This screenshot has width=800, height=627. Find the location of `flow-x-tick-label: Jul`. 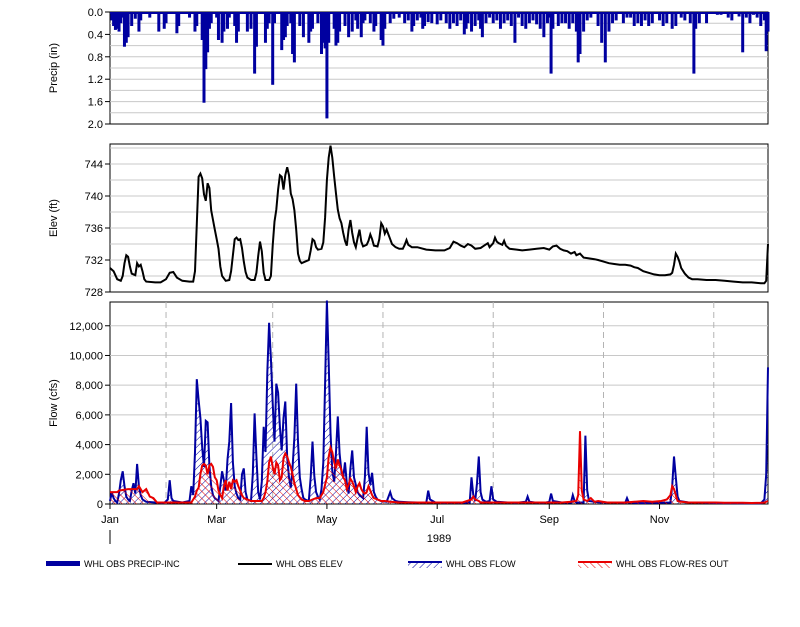

flow-x-tick-label: Jul is located at coordinates (437, 520).